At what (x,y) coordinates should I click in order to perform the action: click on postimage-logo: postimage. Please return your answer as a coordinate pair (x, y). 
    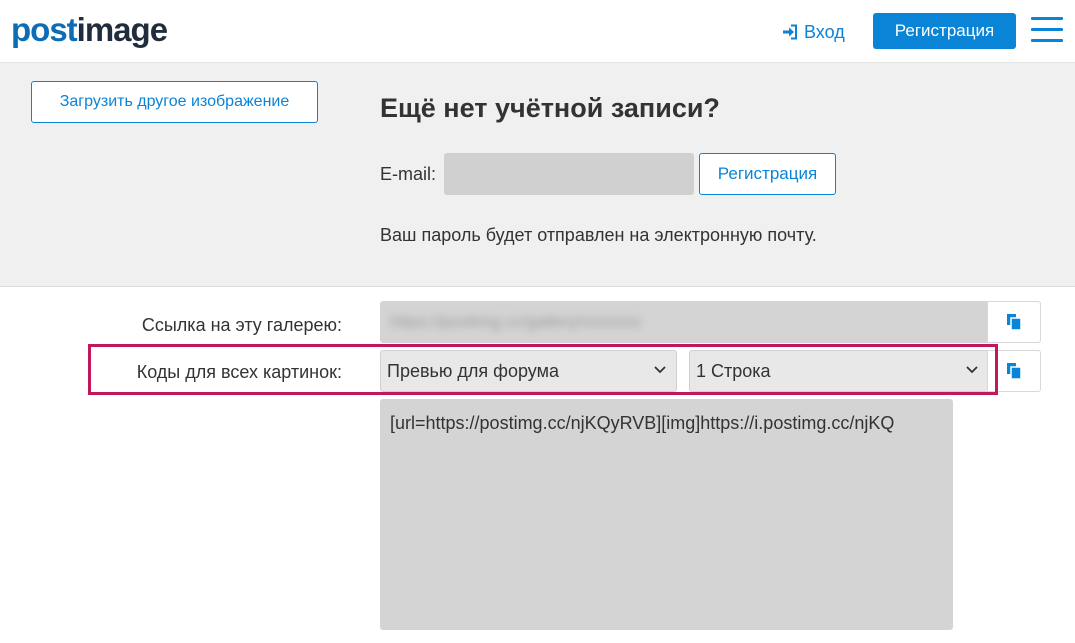
    Looking at the image, I should click on (89, 30).